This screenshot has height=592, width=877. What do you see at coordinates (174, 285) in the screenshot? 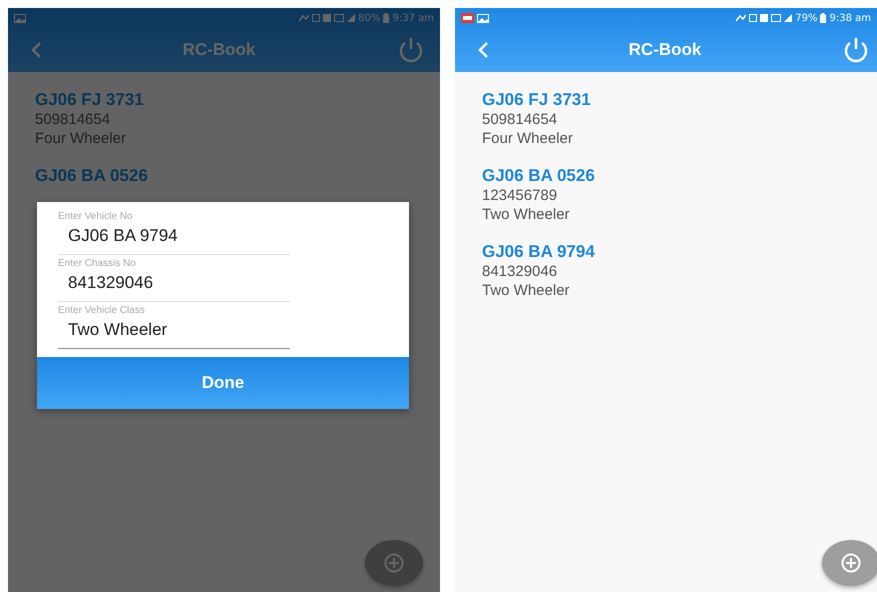
I see `input-field: 841329046` at bounding box center [174, 285].